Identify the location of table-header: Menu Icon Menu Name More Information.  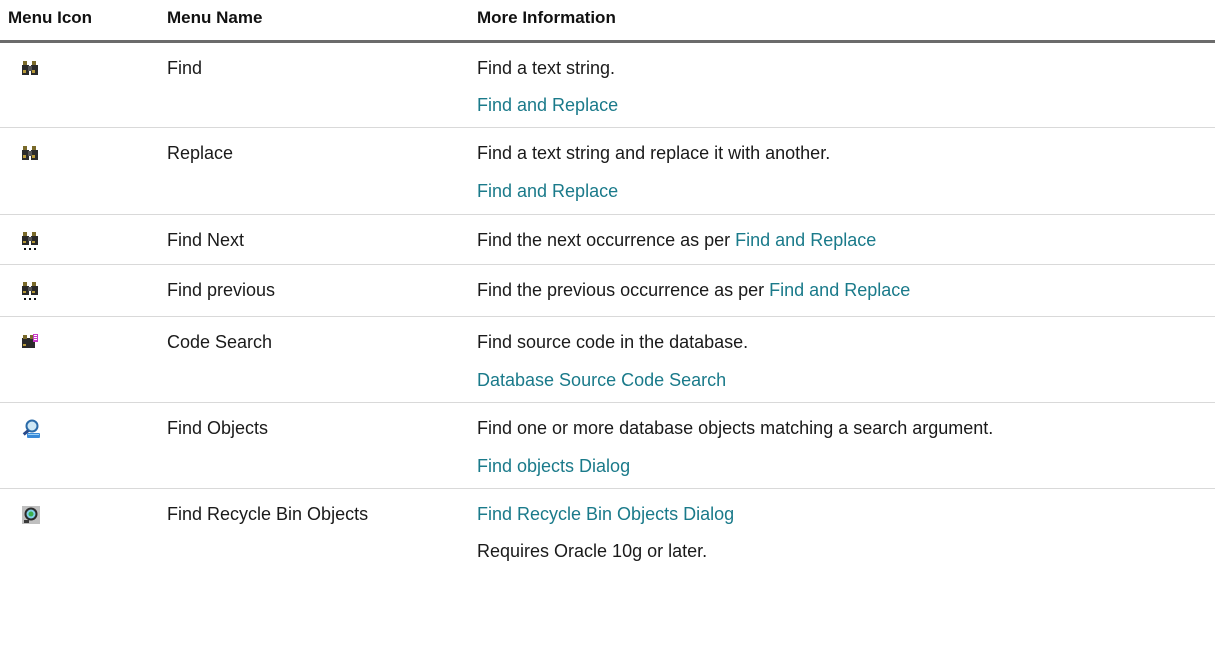
(607, 21).